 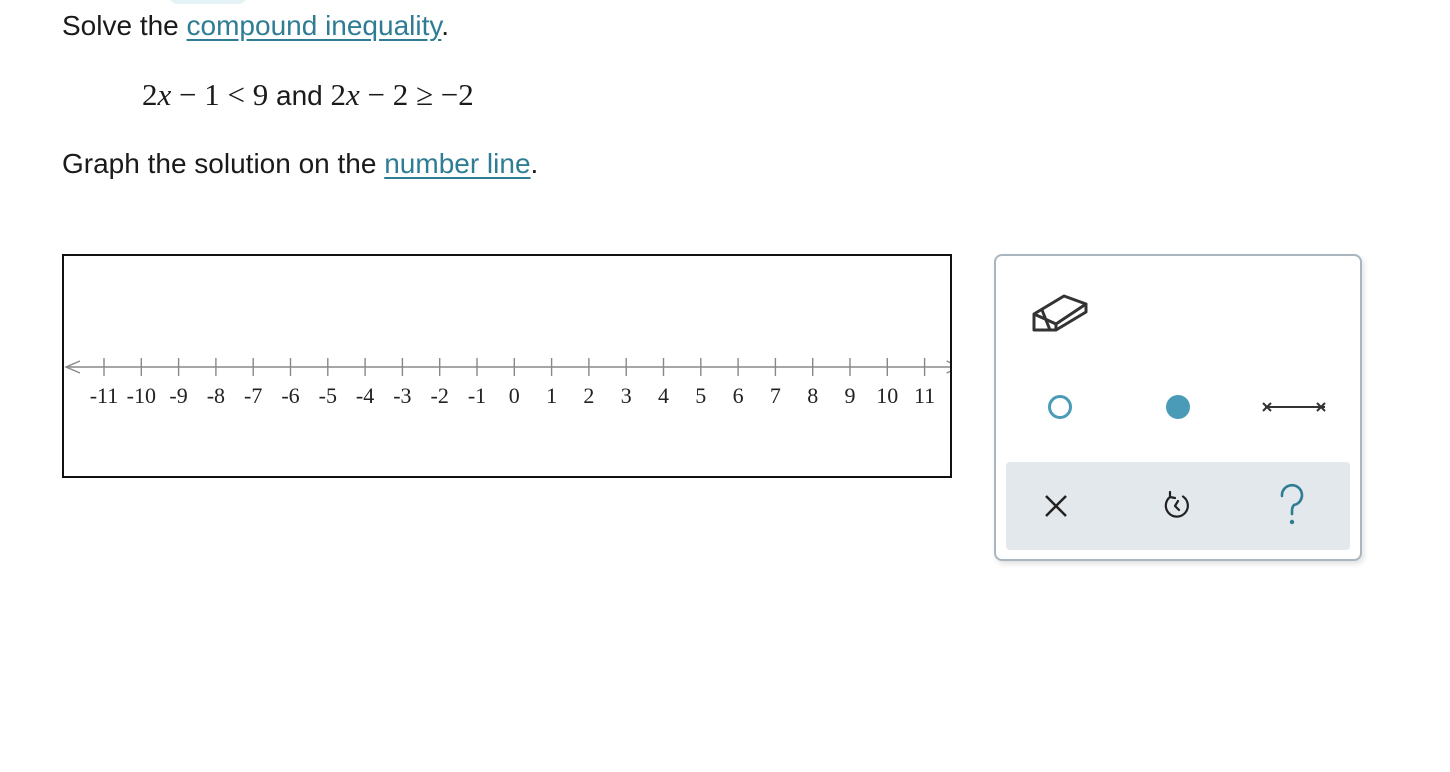 I want to click on eraser-tool, so click(x=1059, y=310).